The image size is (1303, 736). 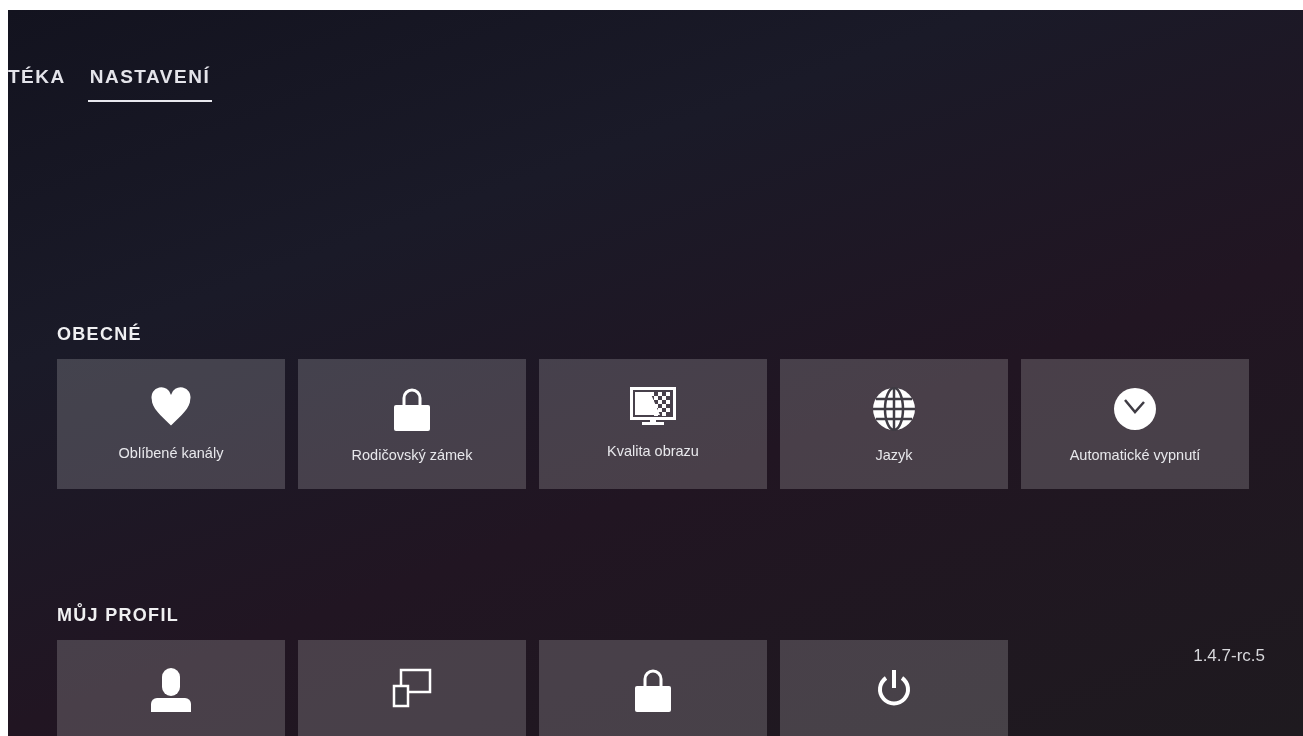 I want to click on globe-icon, so click(x=894, y=409).